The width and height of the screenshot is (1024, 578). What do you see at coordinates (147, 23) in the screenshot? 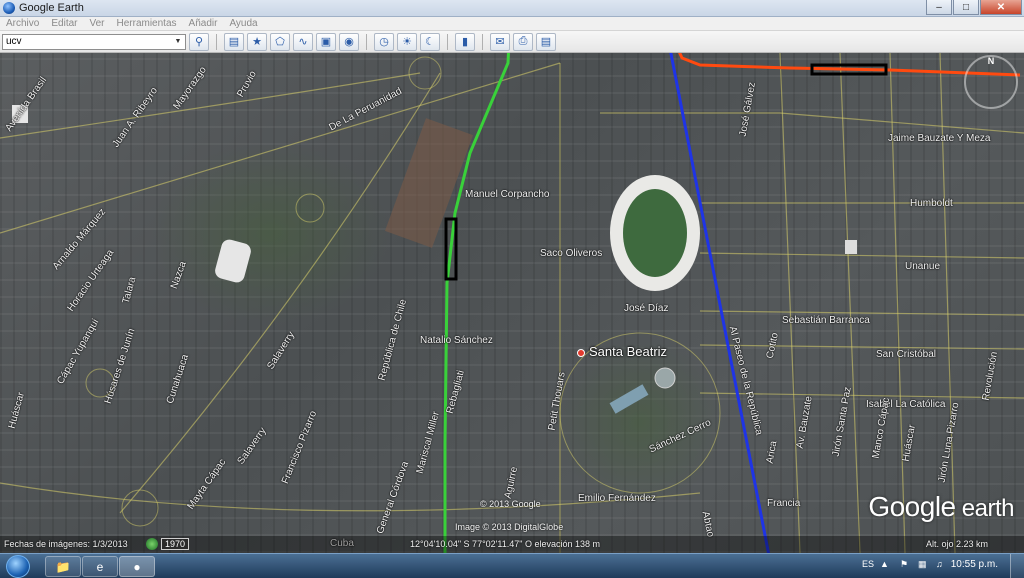
I see `menu-herramientas: Herramientas` at bounding box center [147, 23].